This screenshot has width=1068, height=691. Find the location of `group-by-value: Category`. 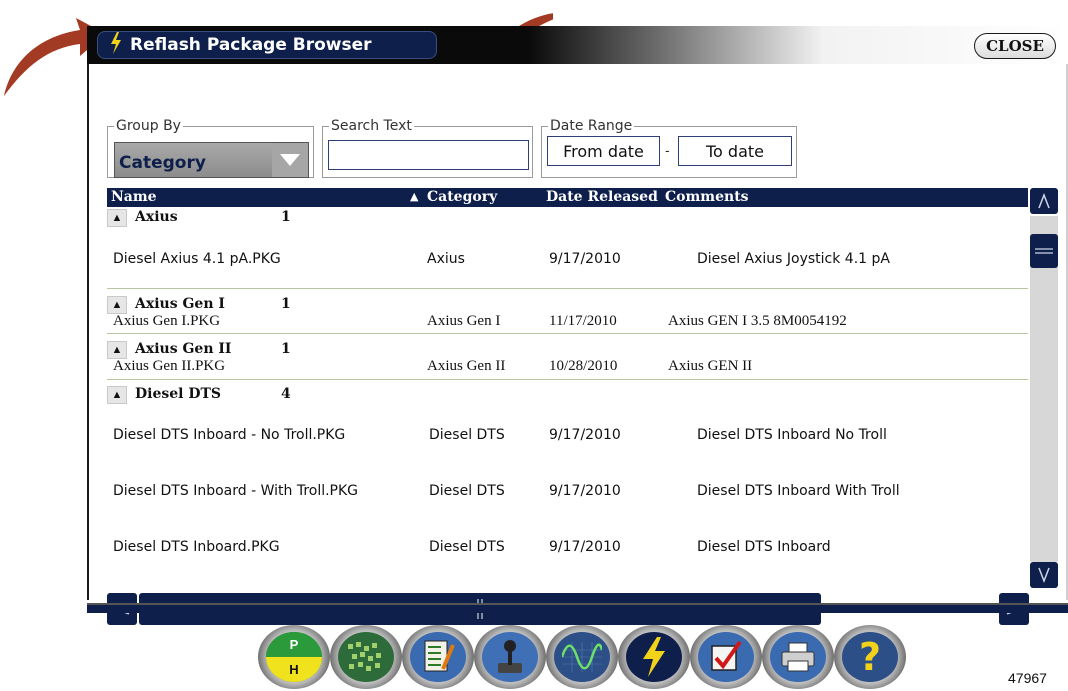

group-by-value: Category is located at coordinates (162, 163).